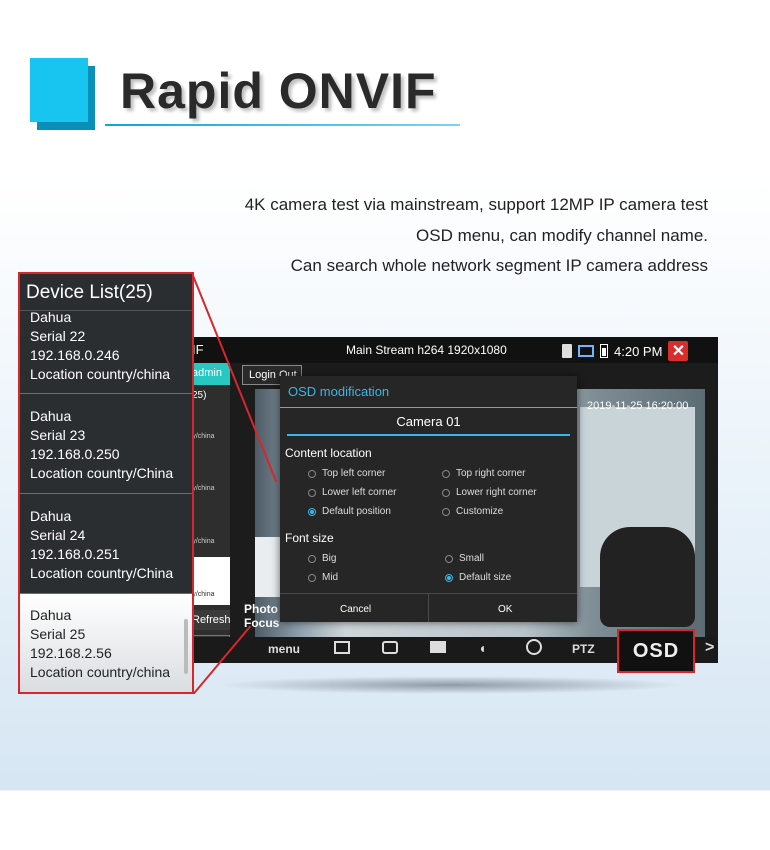  Describe the element at coordinates (75, 554) in the screenshot. I see `device-ip: 192.168.0.251` at that location.